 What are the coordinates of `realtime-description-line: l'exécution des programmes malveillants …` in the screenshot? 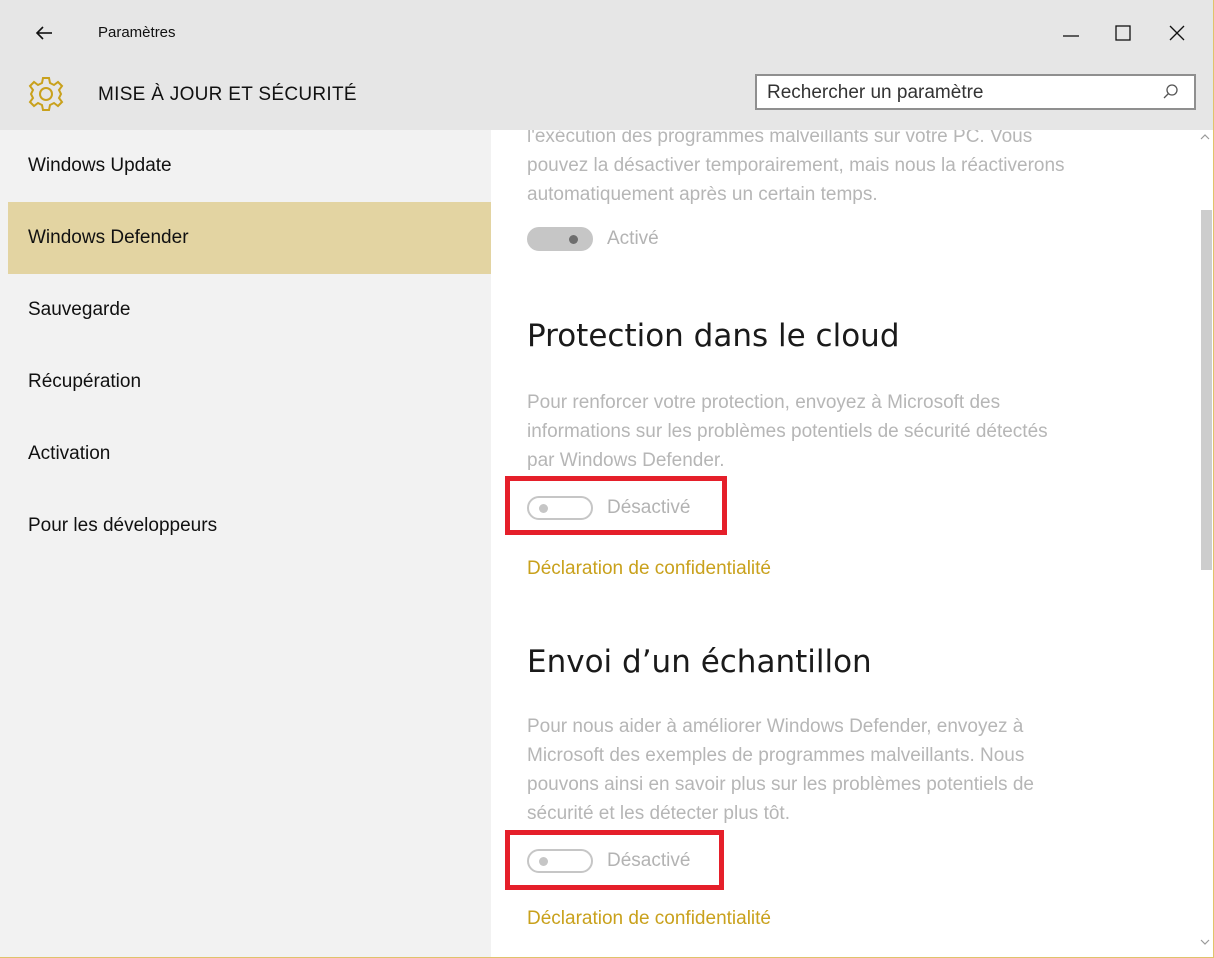 It's located at (780, 138).